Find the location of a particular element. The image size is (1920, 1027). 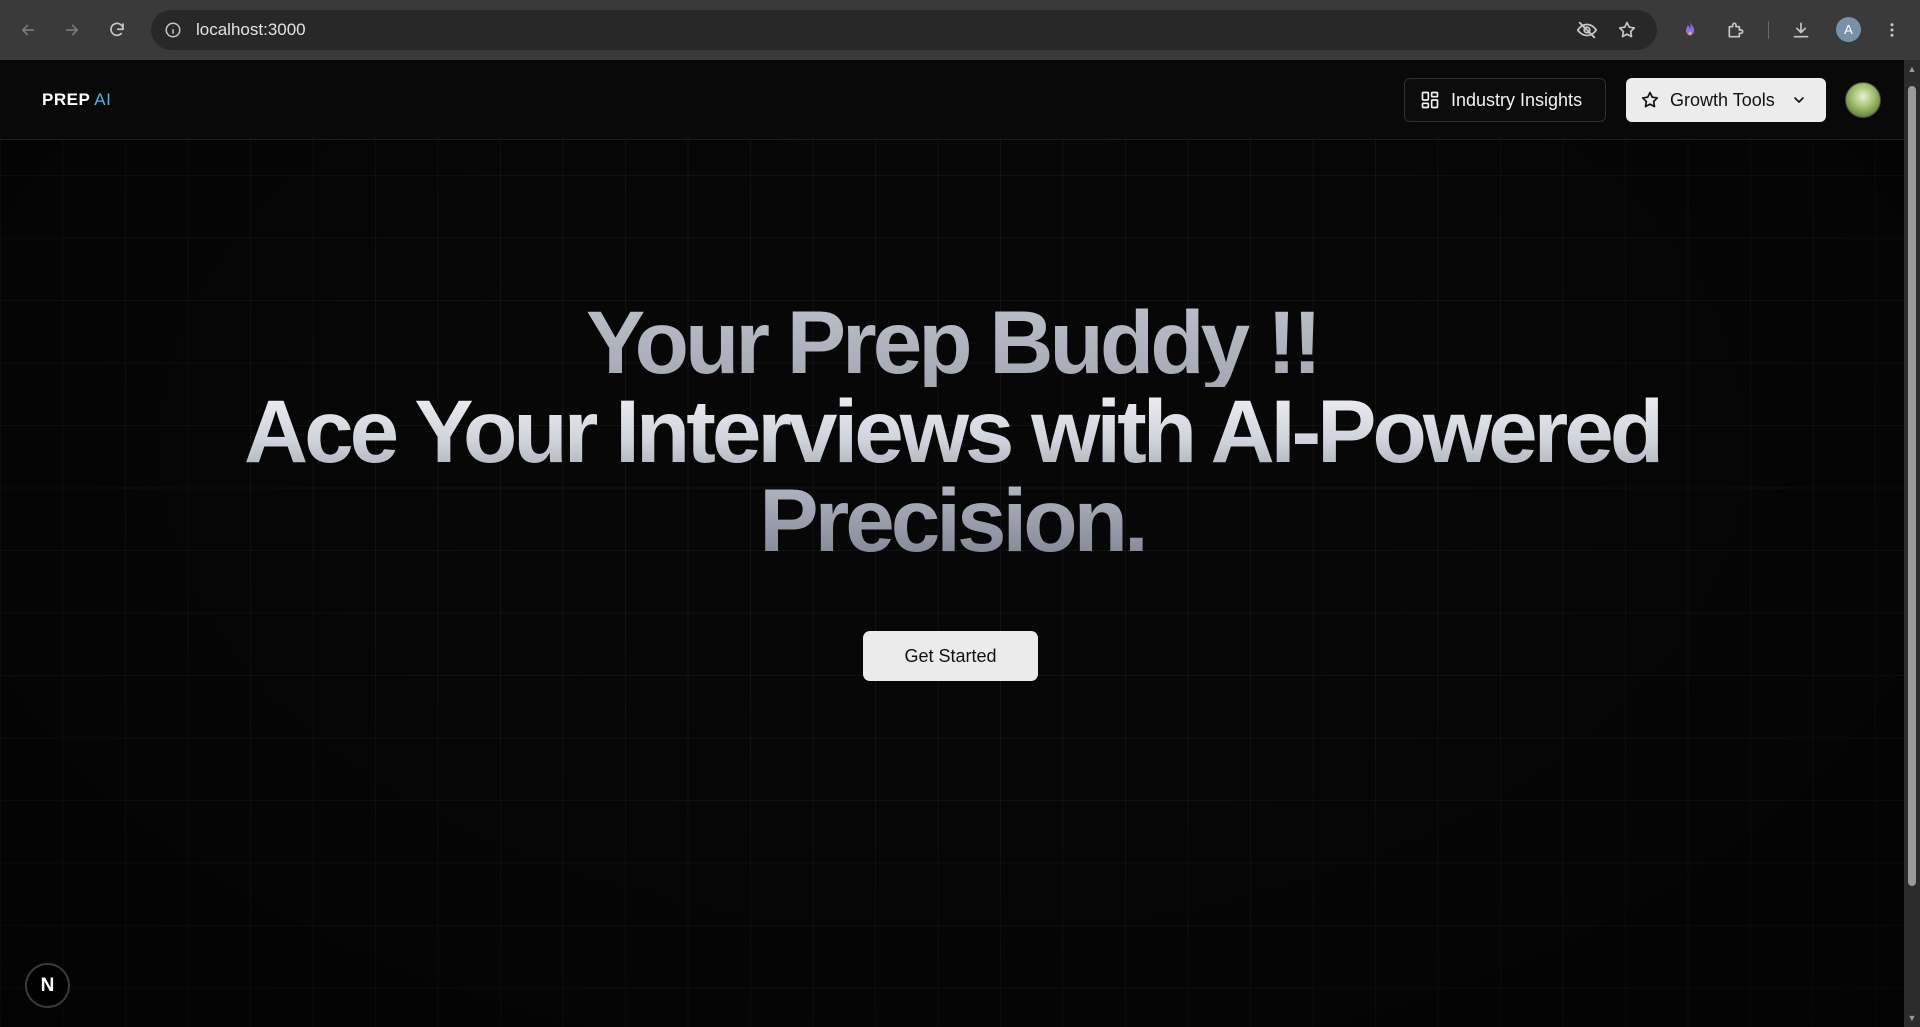

address-bar: localhost:3000 is located at coordinates (904, 30).